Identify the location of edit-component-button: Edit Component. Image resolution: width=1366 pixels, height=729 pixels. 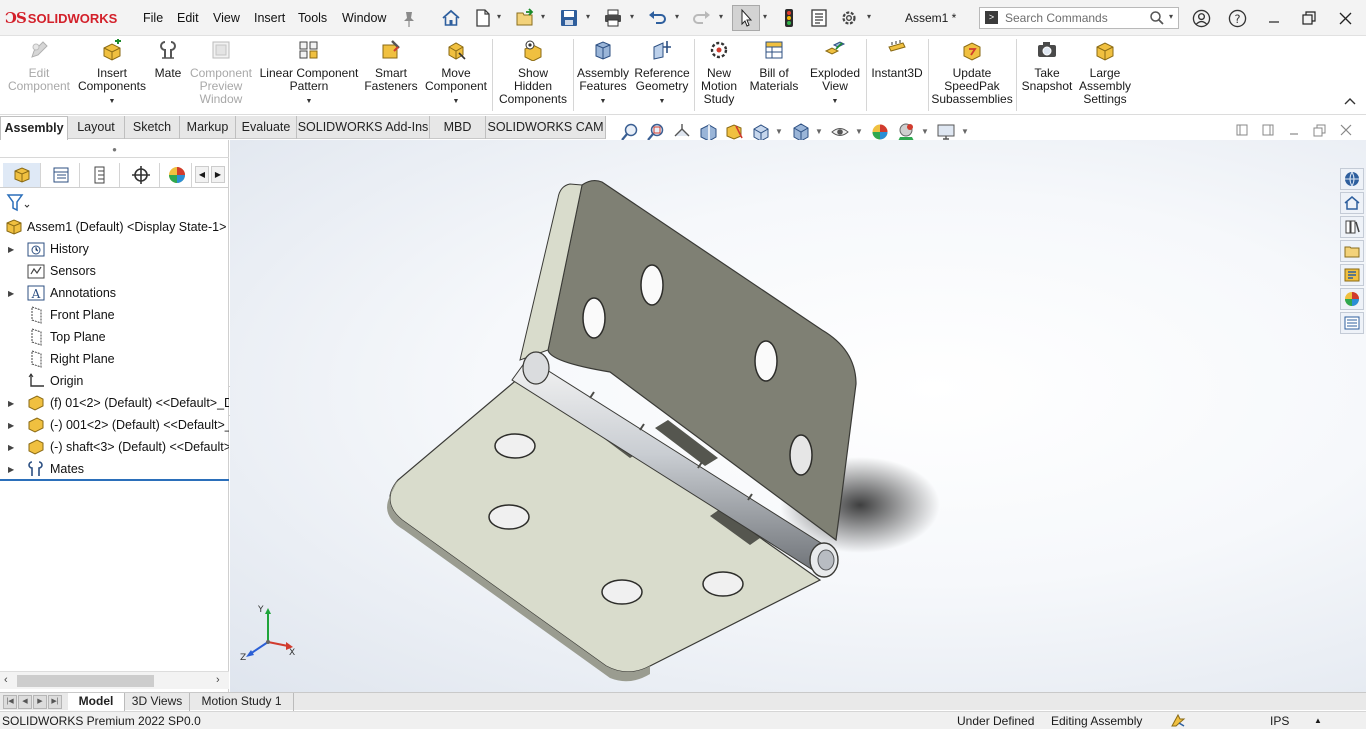
(39, 66).